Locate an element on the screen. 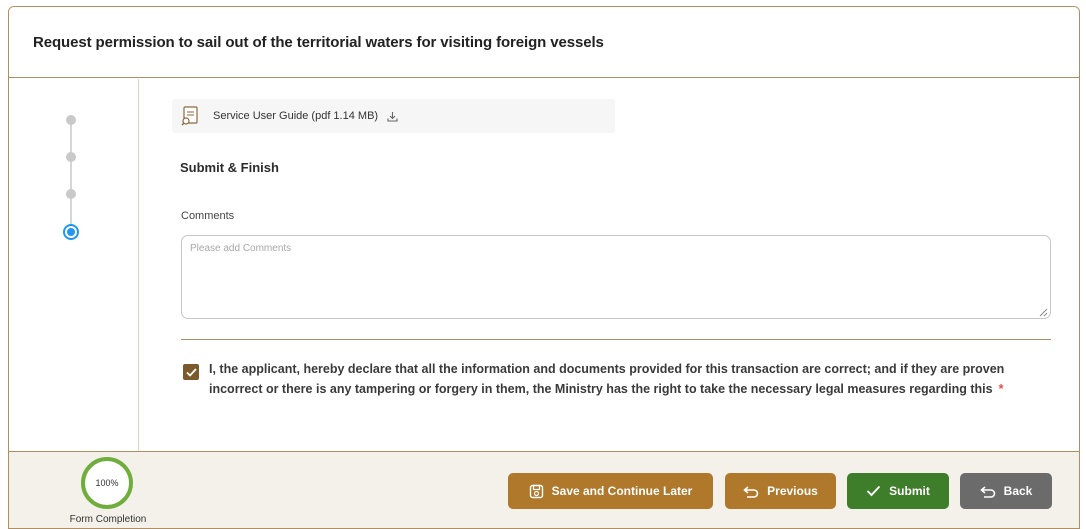 The image size is (1086, 529). step-2-dot is located at coordinates (71, 157).